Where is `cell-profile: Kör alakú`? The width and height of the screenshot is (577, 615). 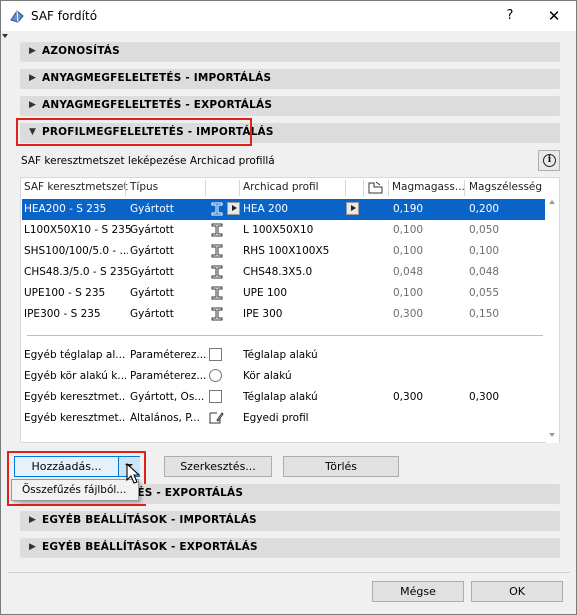 cell-profile: Kör alakú is located at coordinates (267, 376).